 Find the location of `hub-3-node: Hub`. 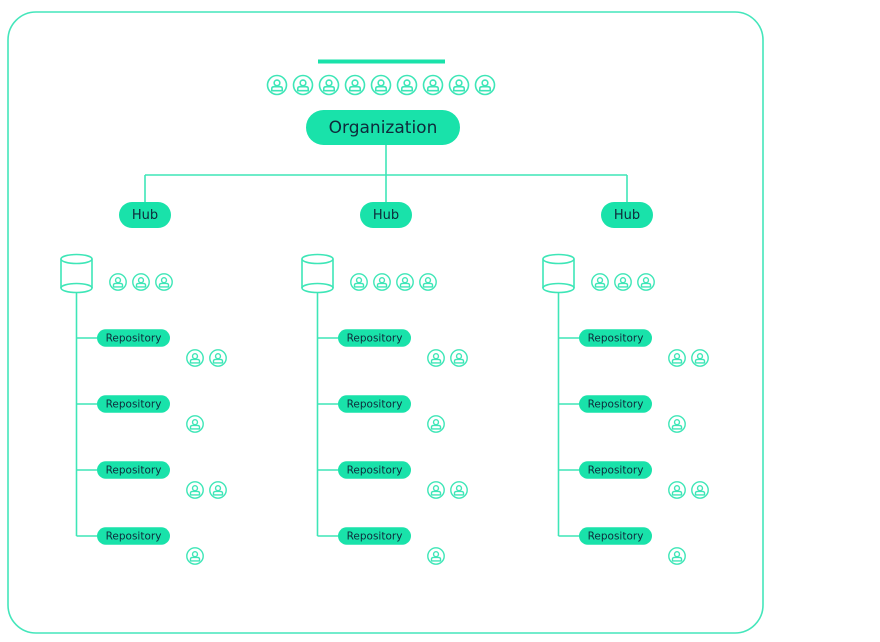

hub-3-node: Hub is located at coordinates (627, 215).